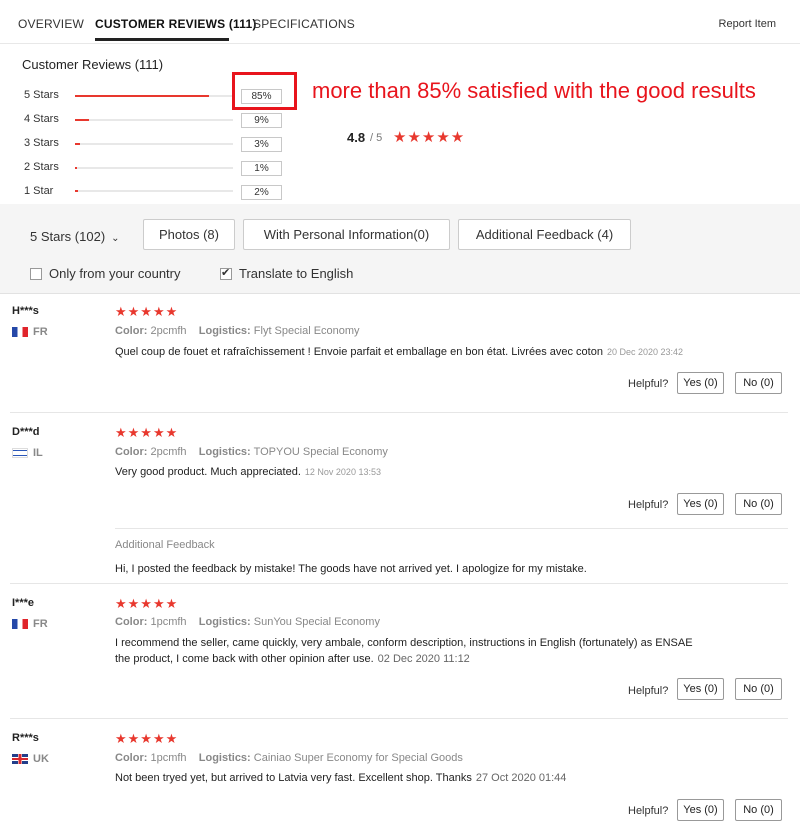 This screenshot has width=800, height=835. What do you see at coordinates (68, 236) in the screenshot?
I see `star-filter-value: 5 Stars (102)` at bounding box center [68, 236].